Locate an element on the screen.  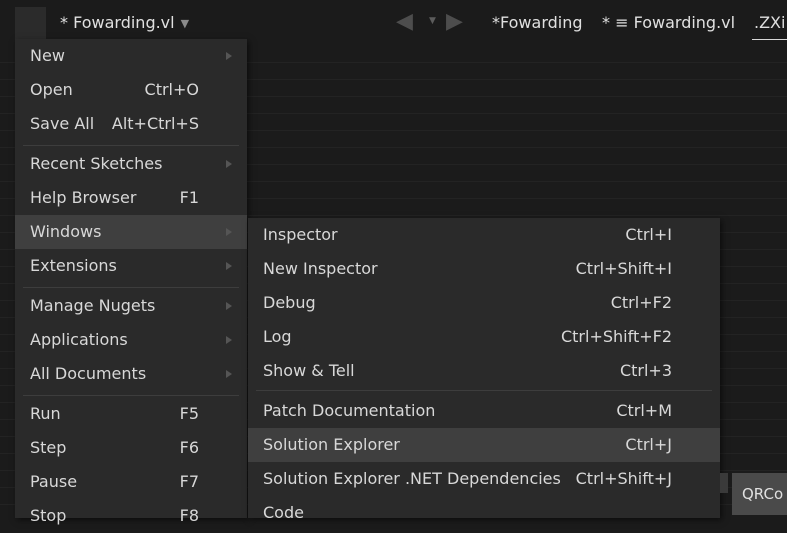
menu-item-shortcut: Ctrl+Shift+J is located at coordinates (623, 478).